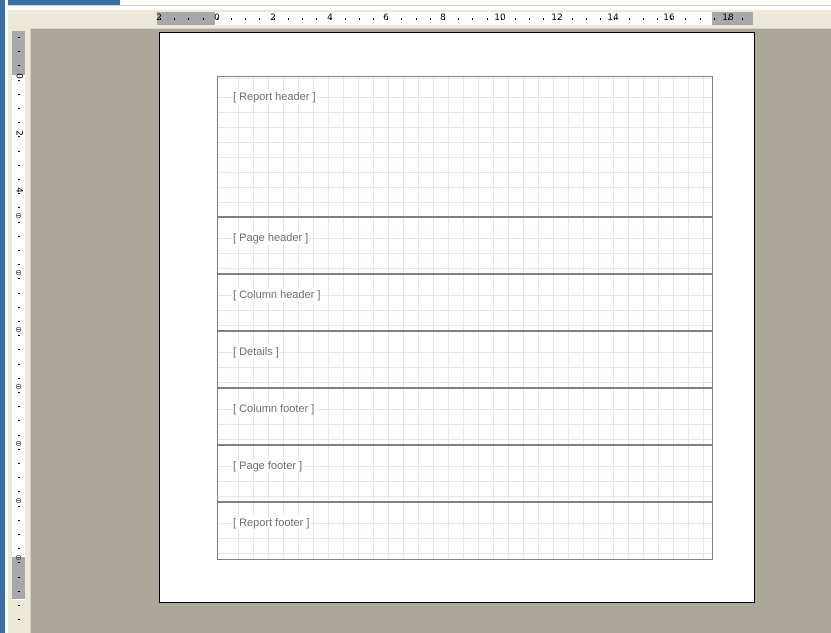 This screenshot has width=831, height=633. What do you see at coordinates (465, 530) in the screenshot?
I see `band-report-footer: [ Report footer ]` at bounding box center [465, 530].